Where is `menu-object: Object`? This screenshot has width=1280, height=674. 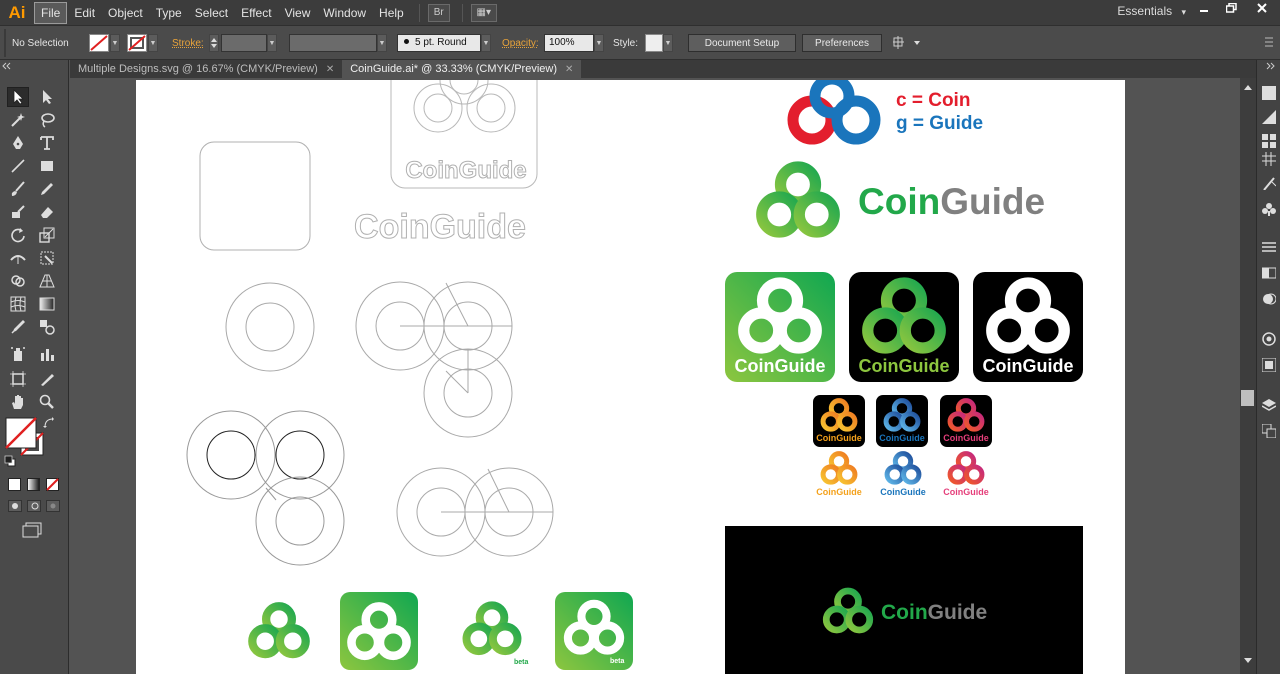 menu-object: Object is located at coordinates (125, 13).